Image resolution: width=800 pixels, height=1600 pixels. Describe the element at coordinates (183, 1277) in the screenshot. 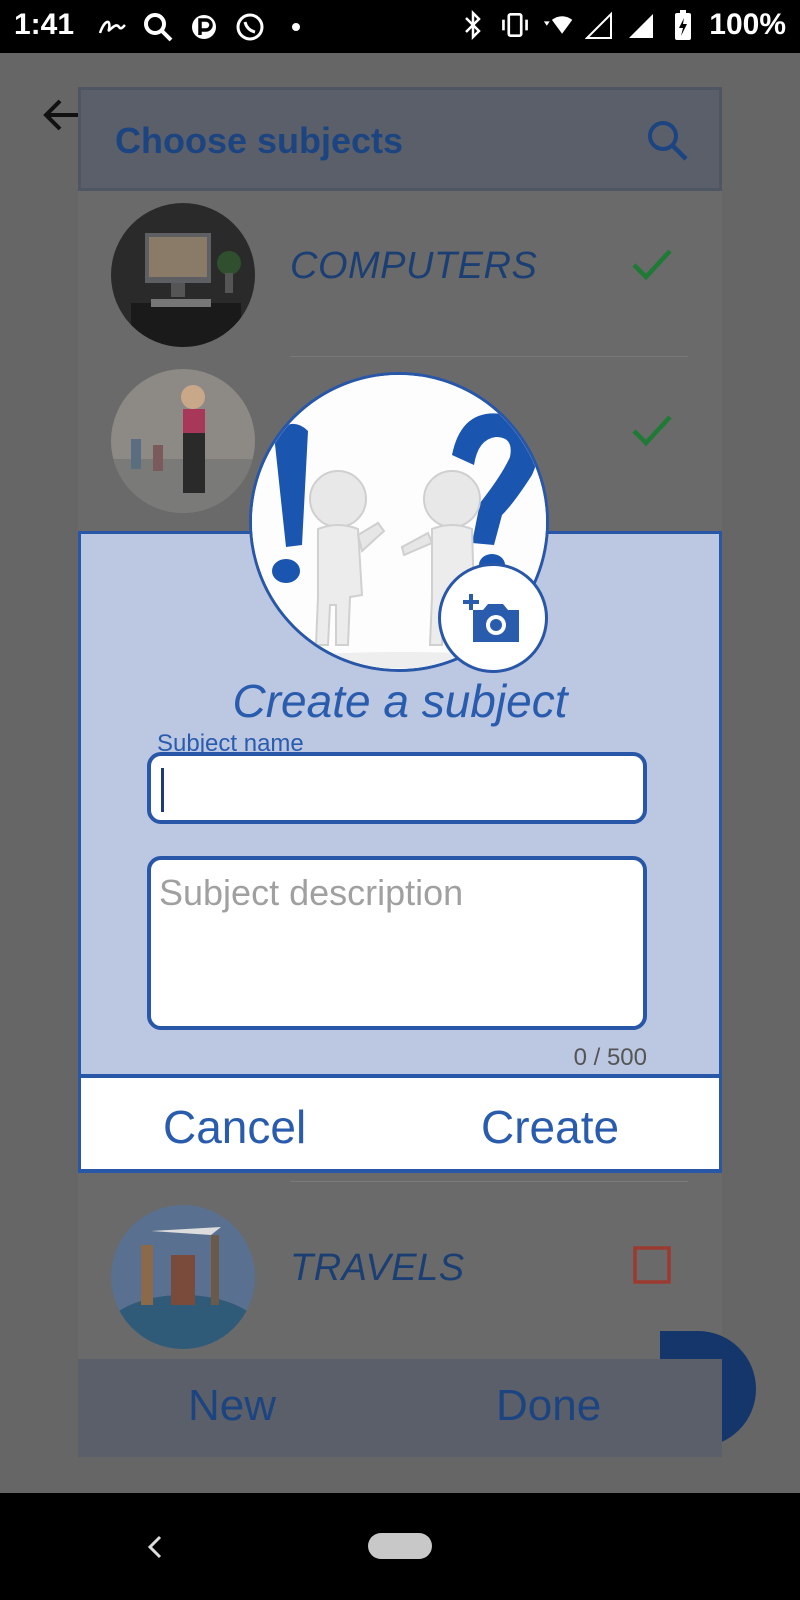

I see `travels-thumbnail` at that location.